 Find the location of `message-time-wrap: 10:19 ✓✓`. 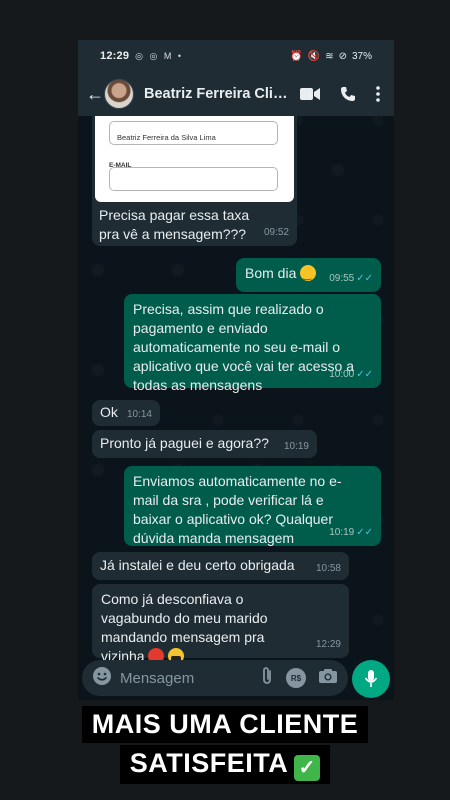

message-time-wrap: 10:19 ✓✓ is located at coordinates (351, 532).